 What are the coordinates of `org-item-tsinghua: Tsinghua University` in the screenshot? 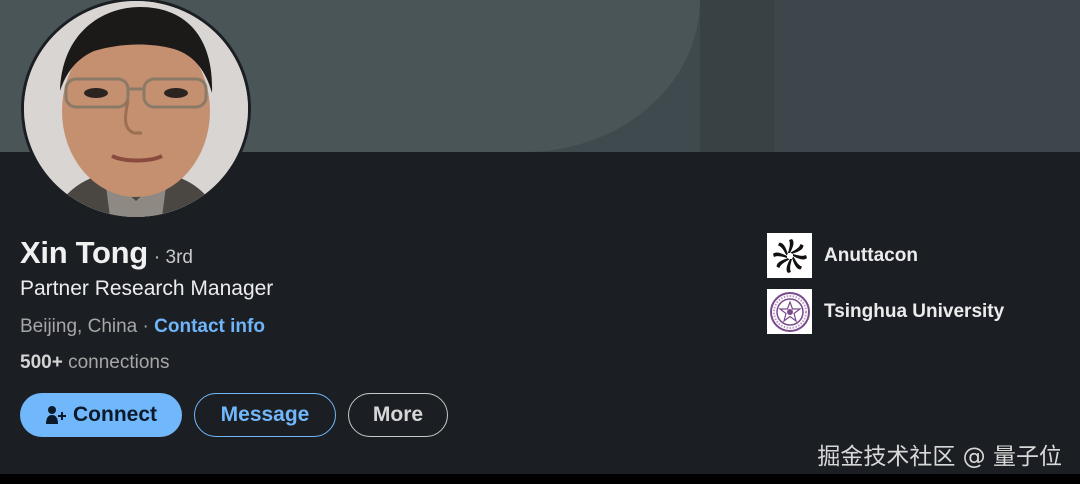 It's located at (885, 311).